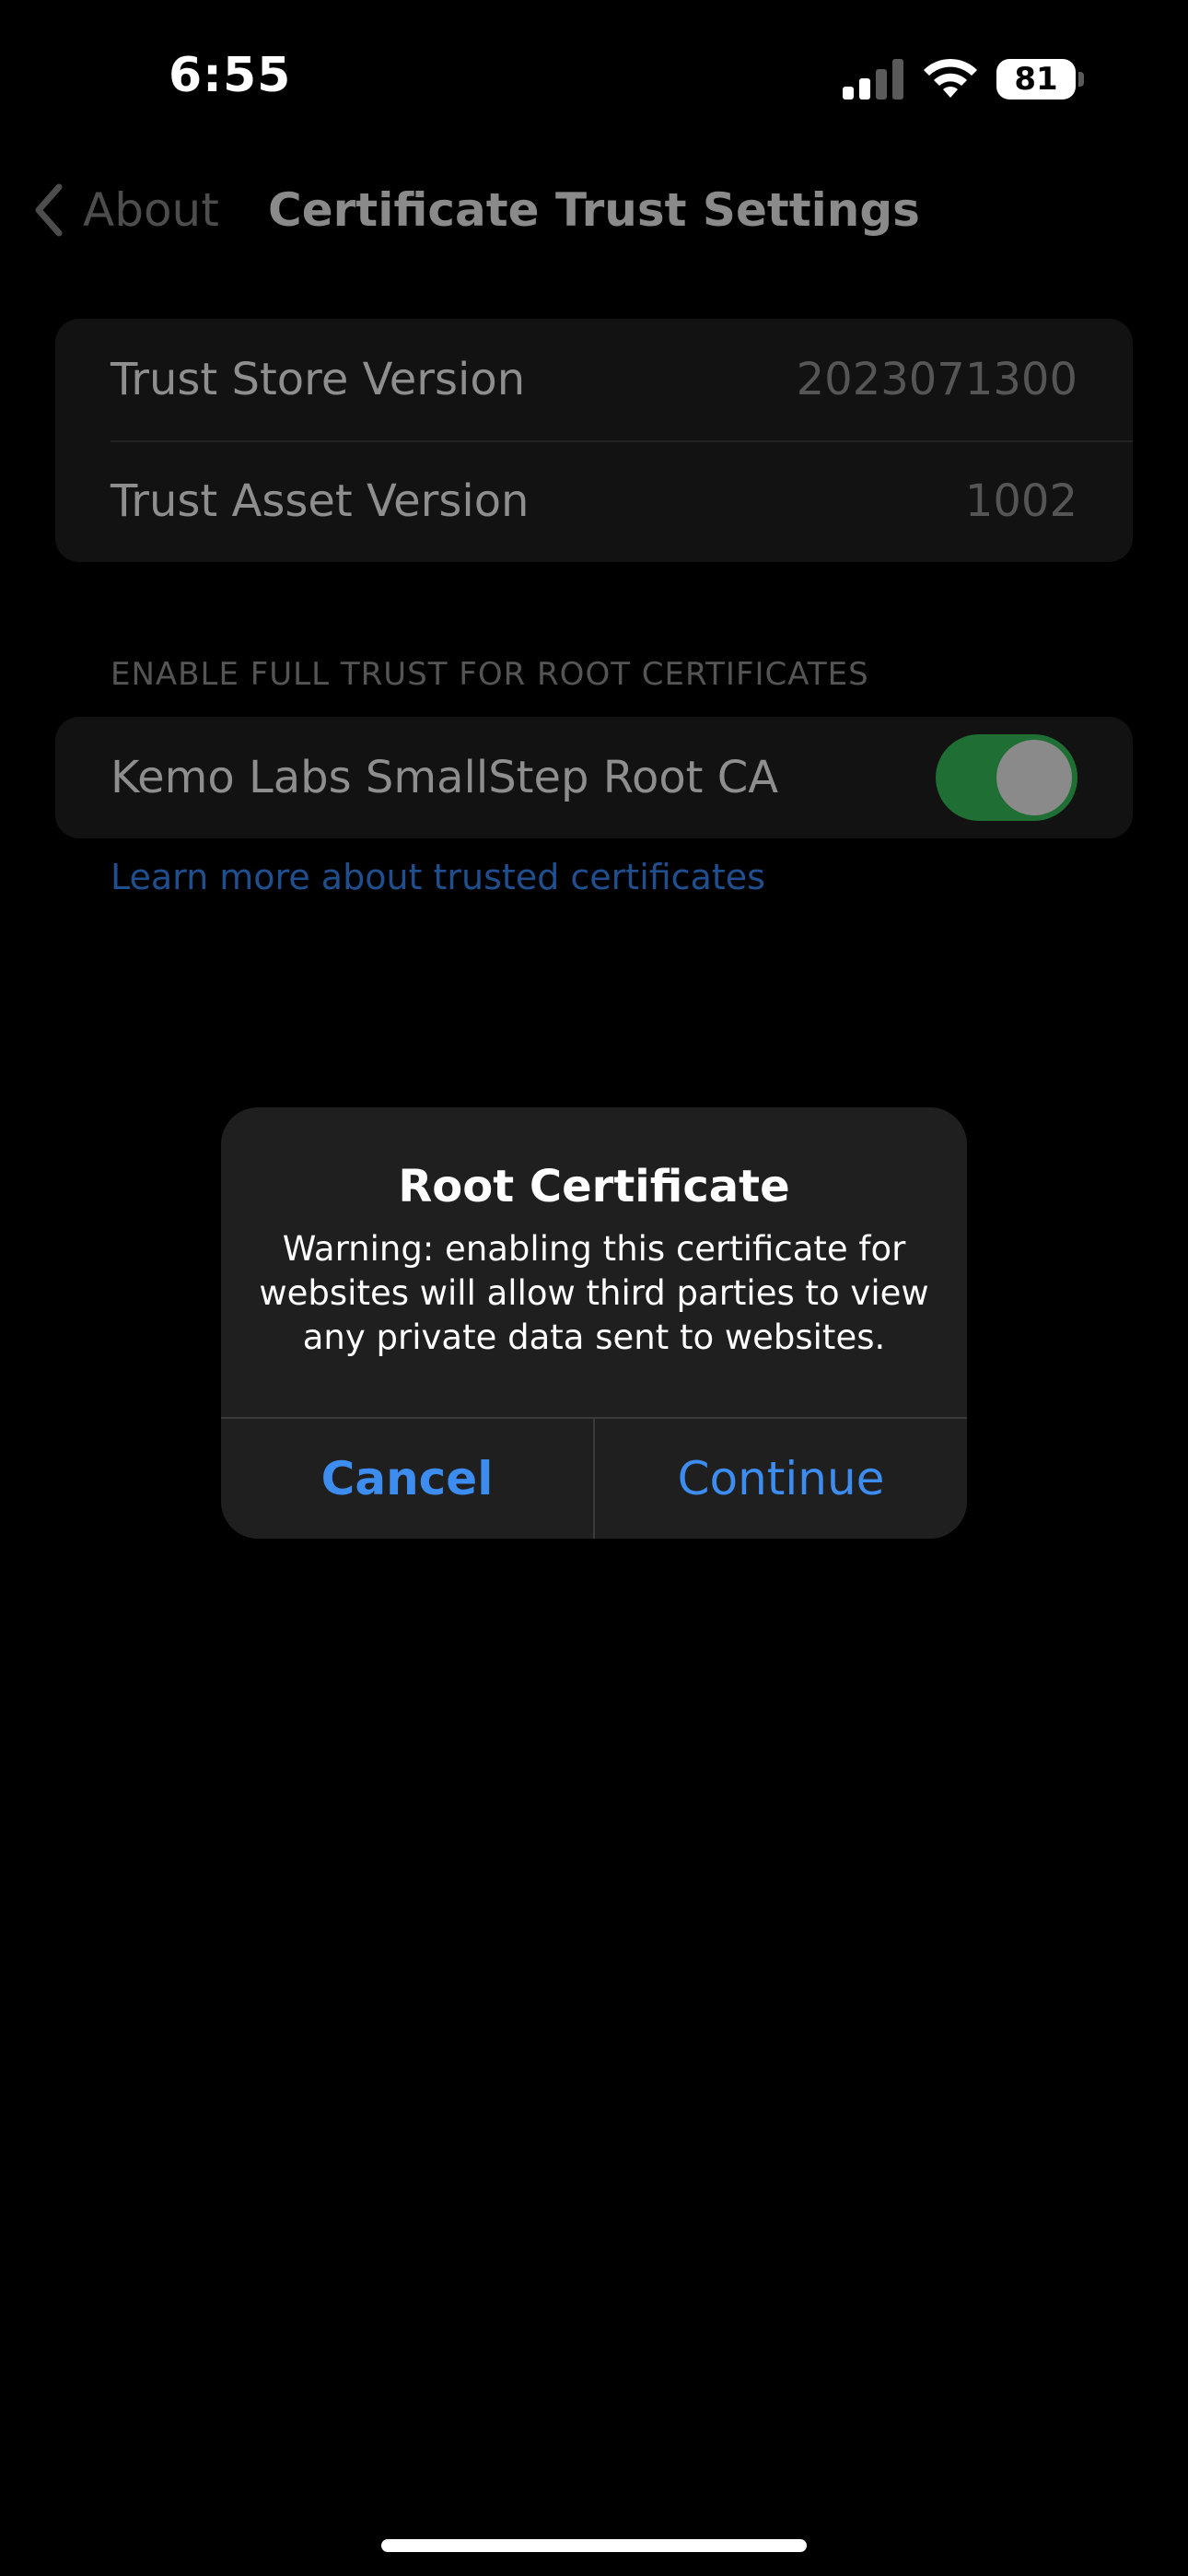 The width and height of the screenshot is (1188, 2576). What do you see at coordinates (490, 674) in the screenshot?
I see `section-header: ENABLE FULL TRUST FOR ROOT CERTIFICATES` at bounding box center [490, 674].